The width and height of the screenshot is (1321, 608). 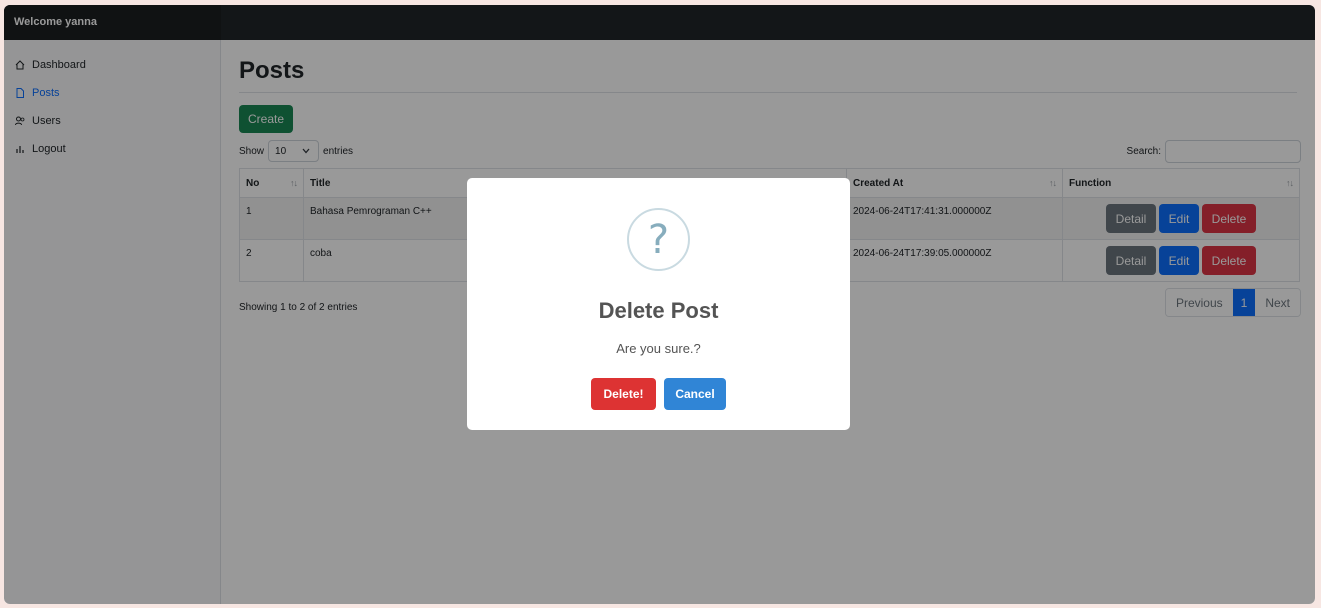 I want to click on dialog-actions: Delete! Cancel, so click(x=658, y=394).